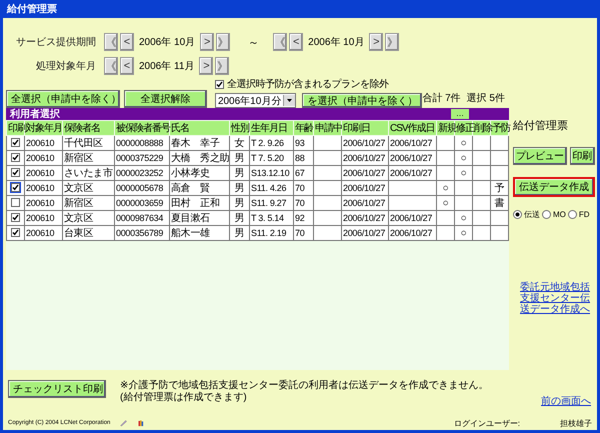 Image resolution: width=600 pixels, height=433 pixels. I want to click on checkbox-label: 全選択時予防が含まれるプランを除外, so click(307, 84).